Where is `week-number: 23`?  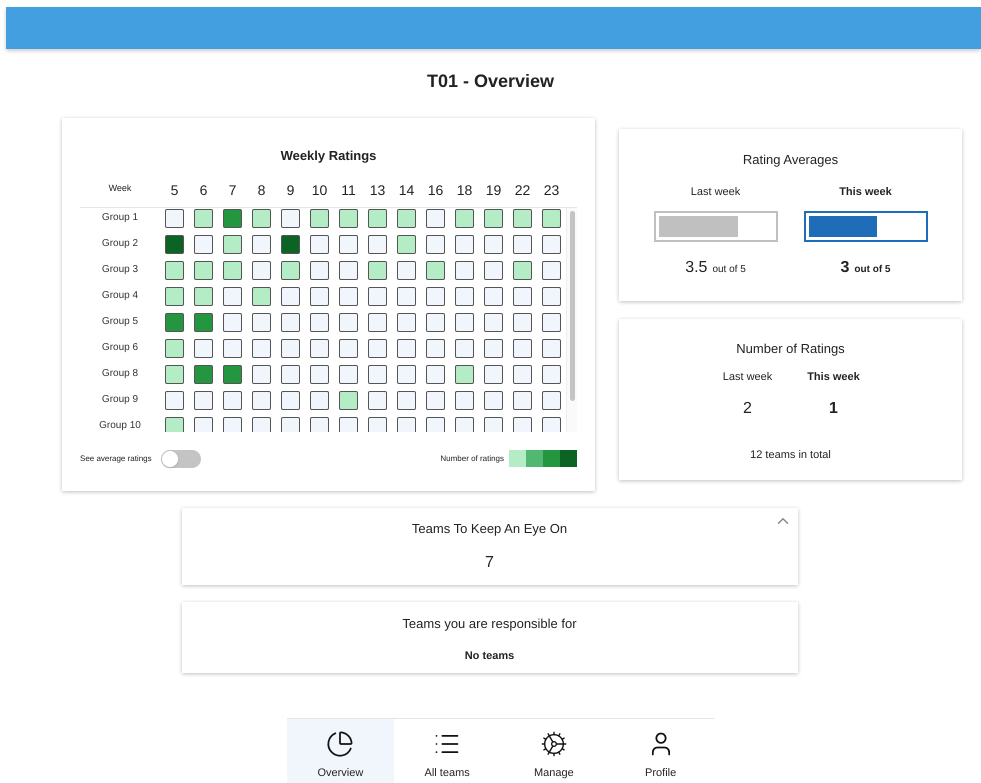 week-number: 23 is located at coordinates (551, 190).